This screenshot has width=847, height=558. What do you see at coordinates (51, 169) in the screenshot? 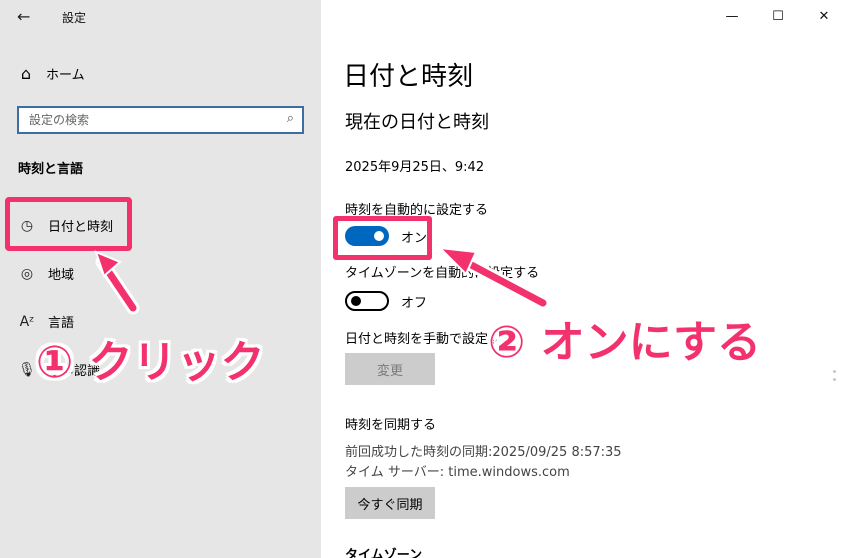
I see `section-label: 時刻と言語` at bounding box center [51, 169].